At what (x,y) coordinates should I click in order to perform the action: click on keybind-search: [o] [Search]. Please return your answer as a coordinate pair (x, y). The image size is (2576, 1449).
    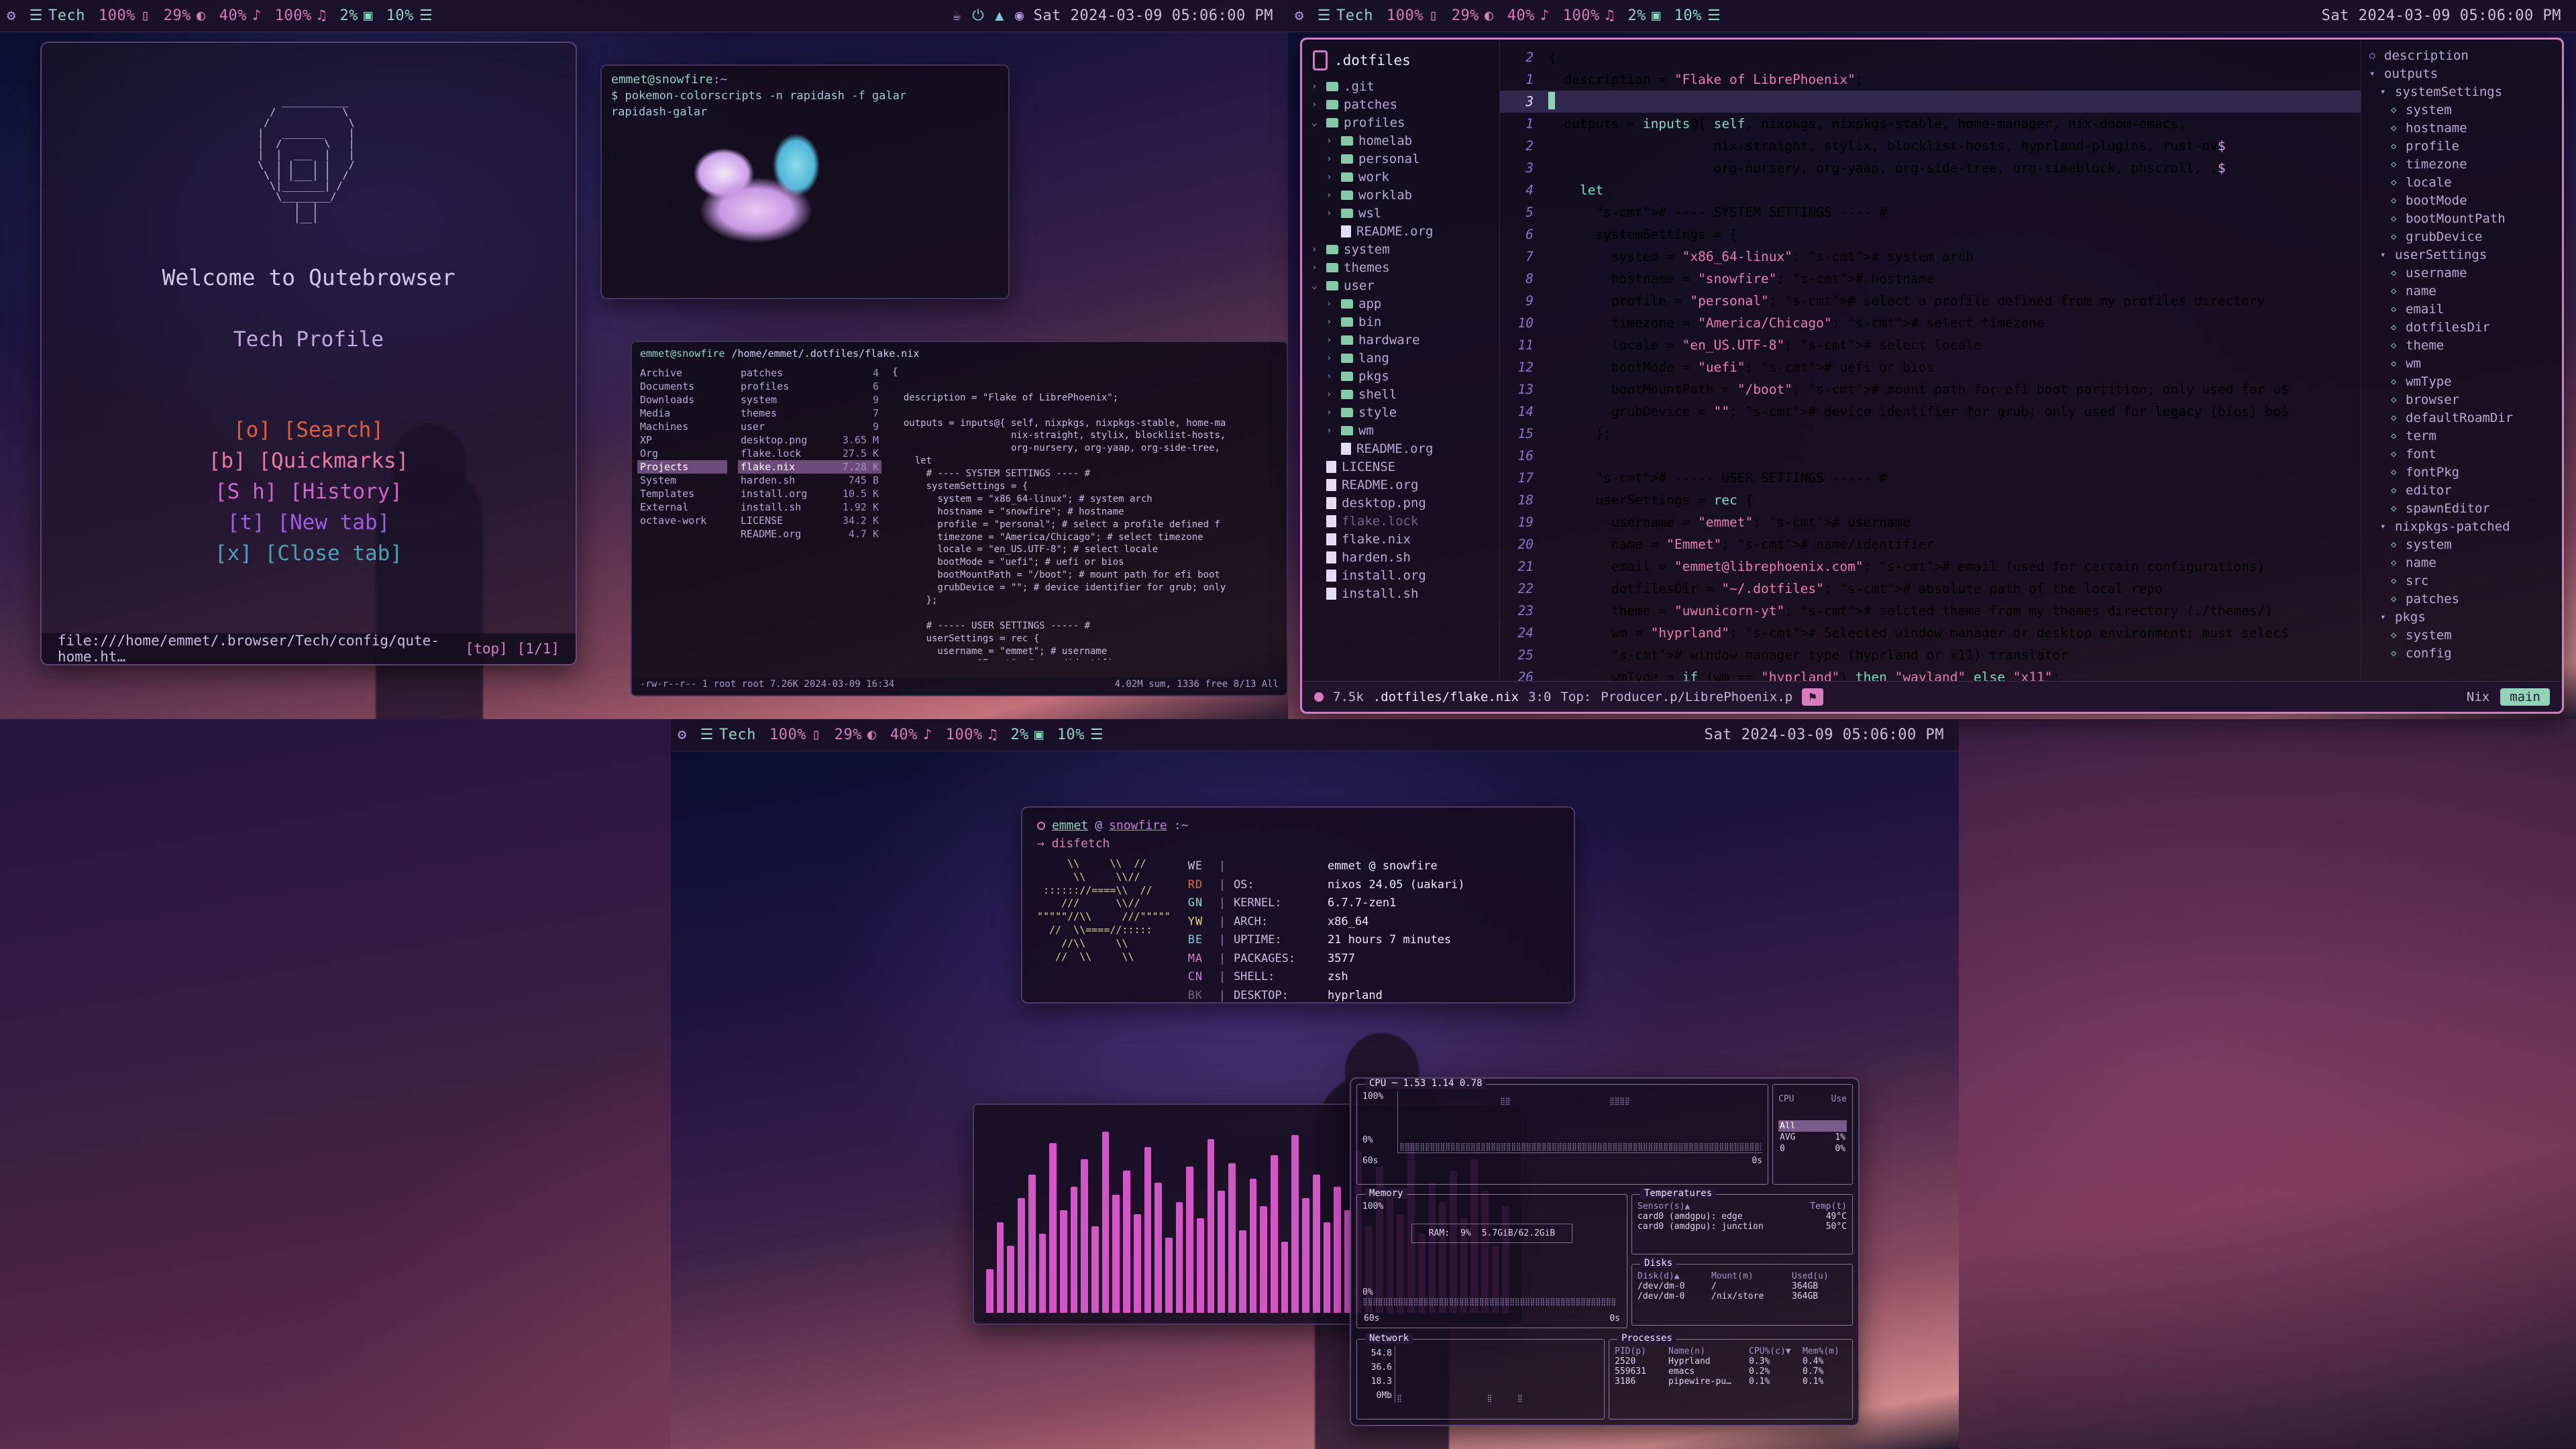
    Looking at the image, I should click on (309, 430).